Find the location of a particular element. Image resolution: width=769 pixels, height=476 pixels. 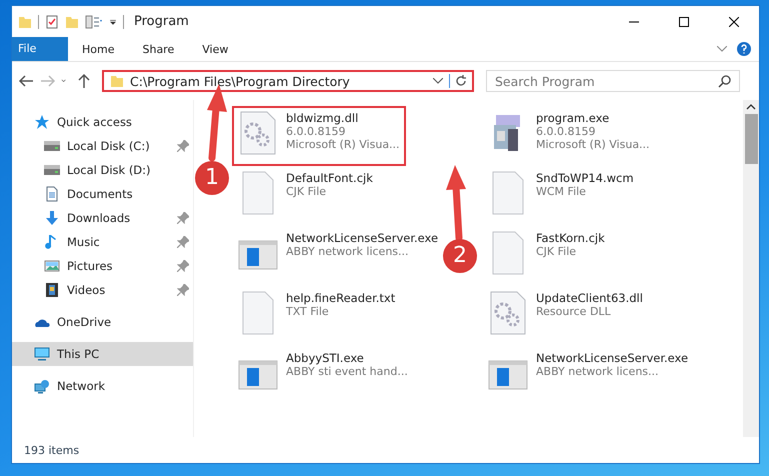

sidebar-item: Network is located at coordinates (102, 386).